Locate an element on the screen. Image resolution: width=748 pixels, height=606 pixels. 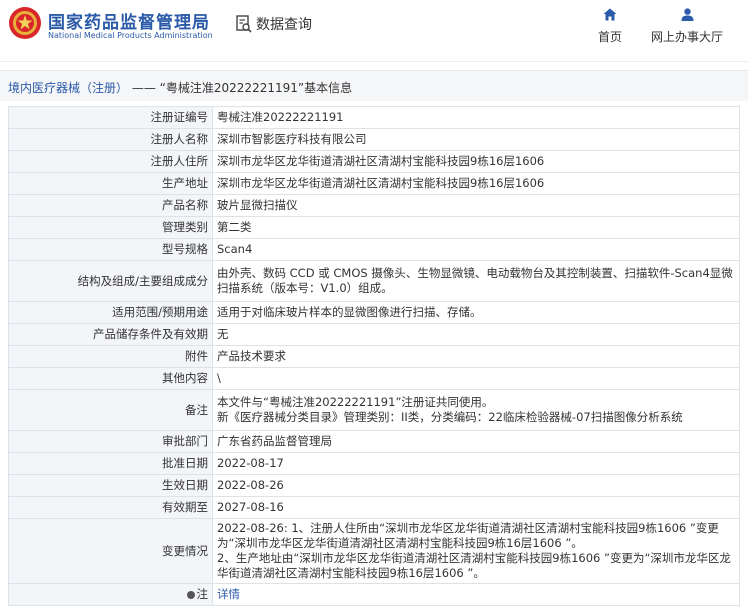
table-row: 注册证编号 粤械注准20222221191 is located at coordinates (374, 117).